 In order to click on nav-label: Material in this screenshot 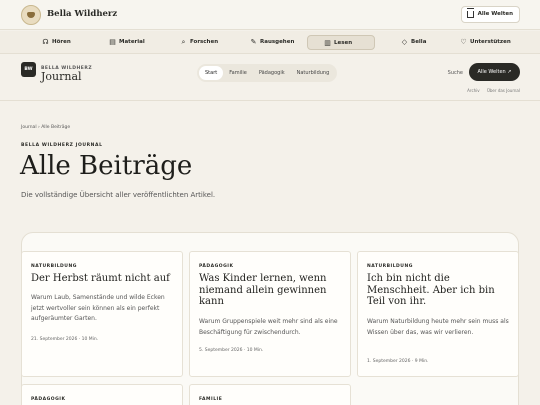, I will do `click(132, 42)`.